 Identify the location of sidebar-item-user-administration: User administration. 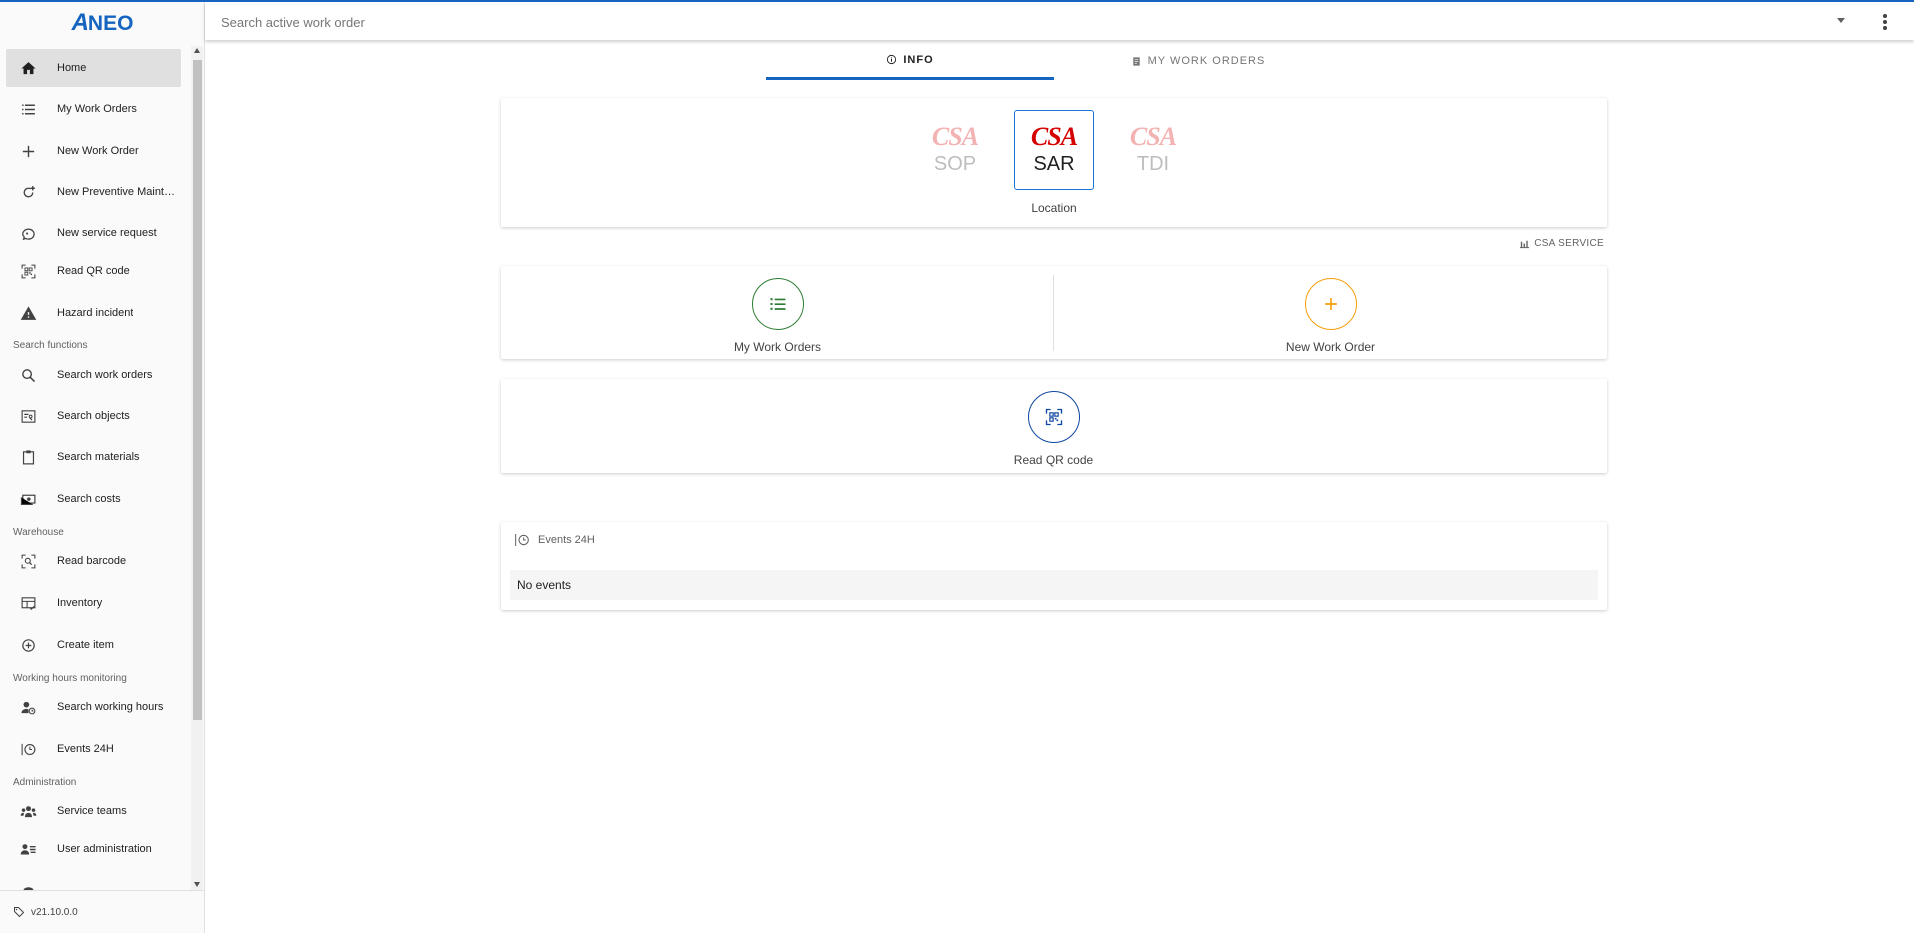
(93, 849).